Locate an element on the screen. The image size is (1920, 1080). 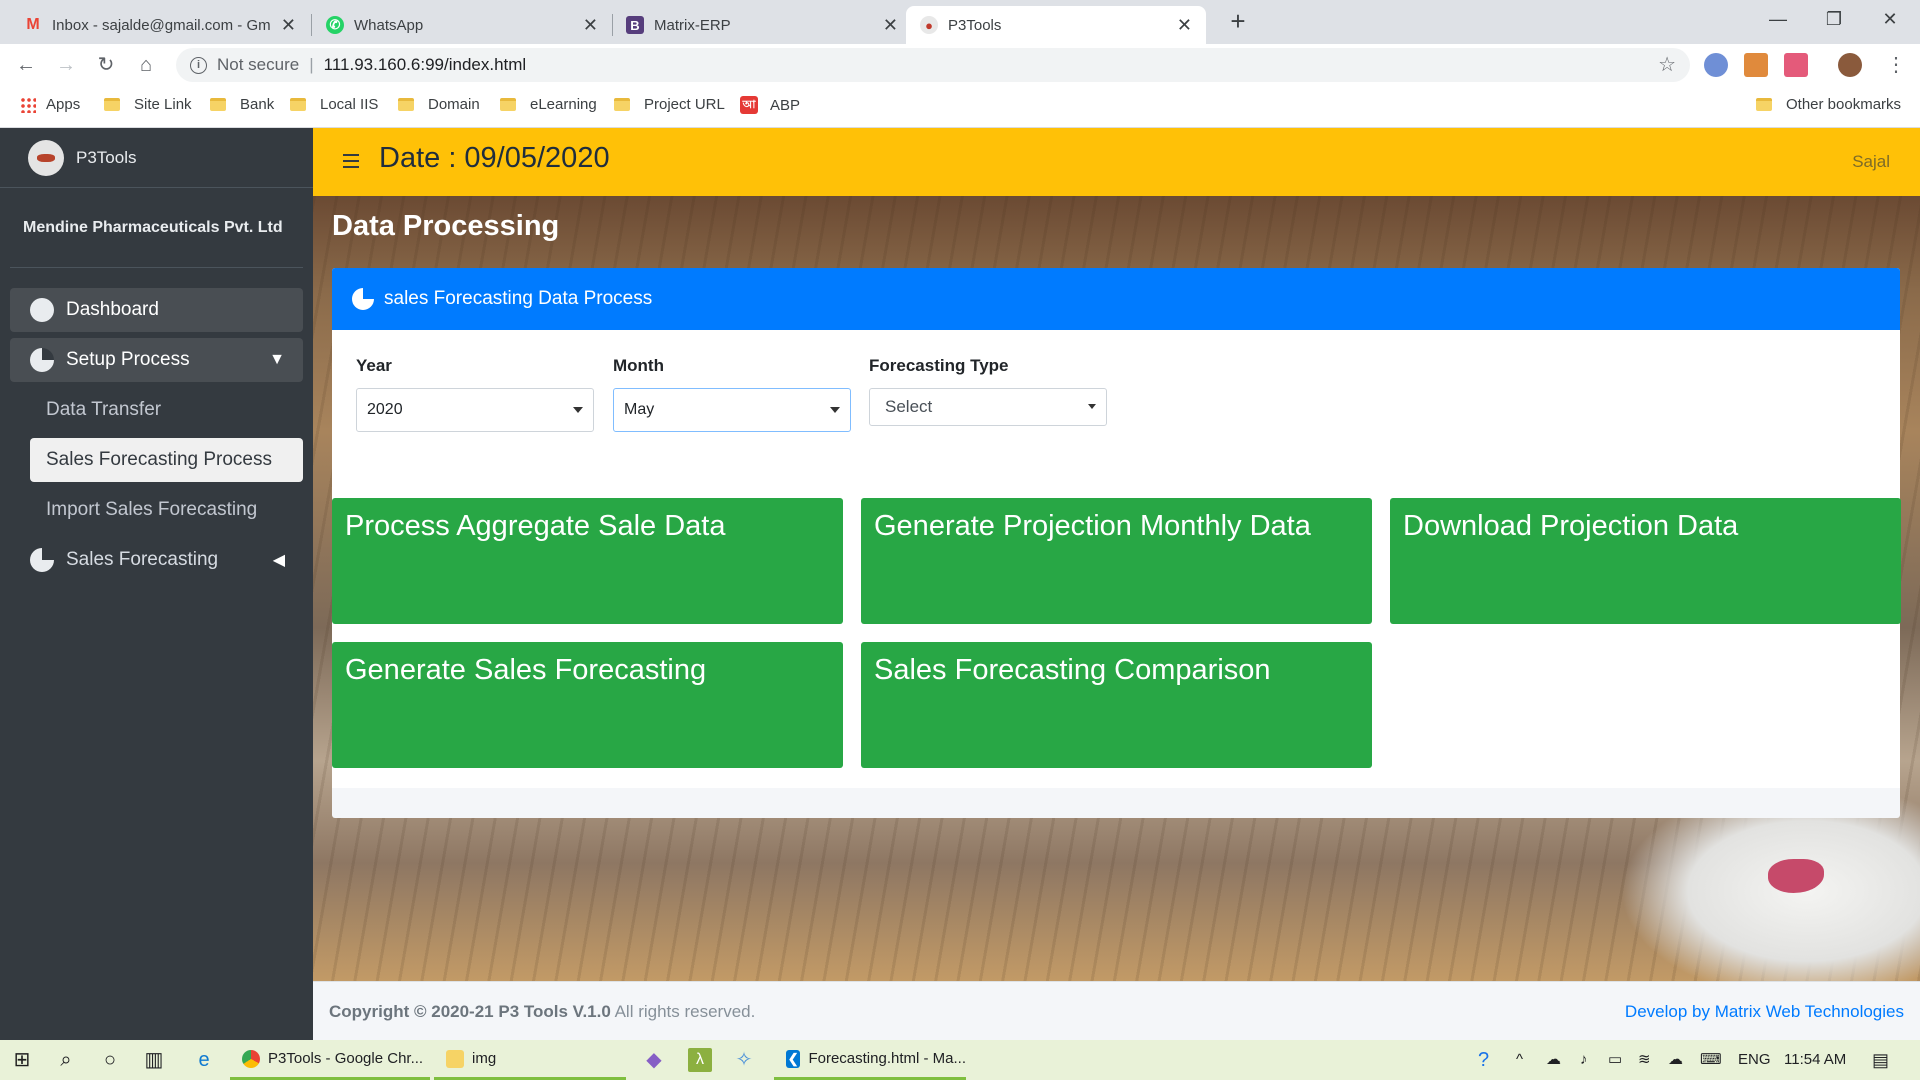
task-view-icon: ▥ is located at coordinates (154, 1060).